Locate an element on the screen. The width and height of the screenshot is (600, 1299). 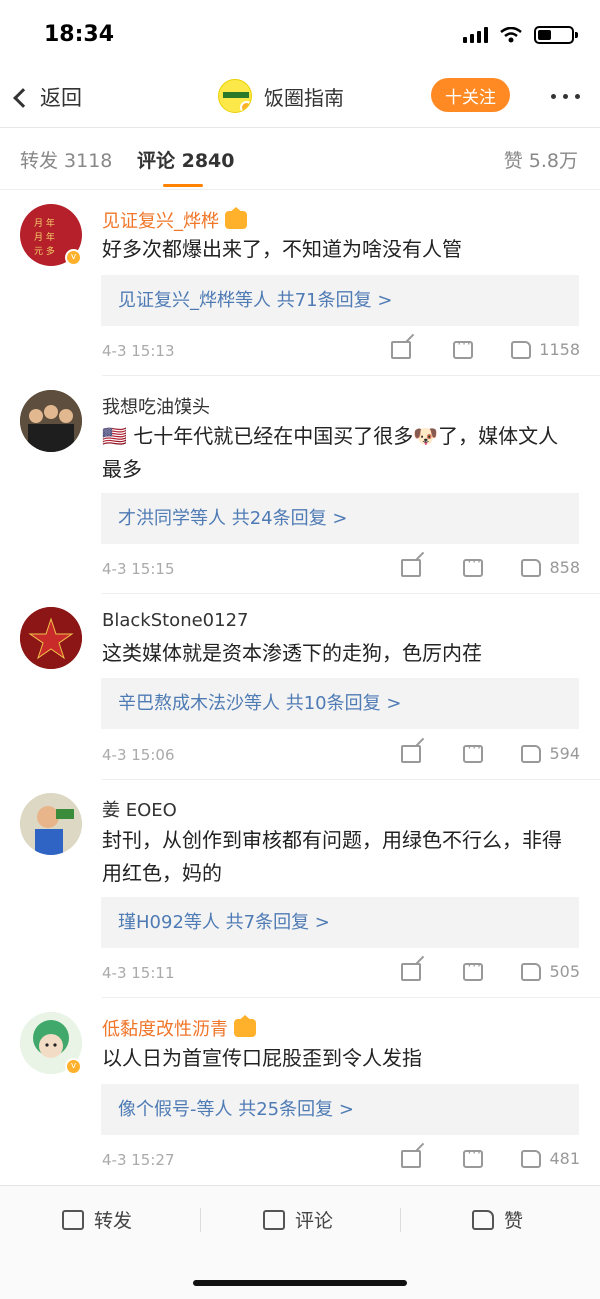
more-icon is located at coordinates (565, 96).